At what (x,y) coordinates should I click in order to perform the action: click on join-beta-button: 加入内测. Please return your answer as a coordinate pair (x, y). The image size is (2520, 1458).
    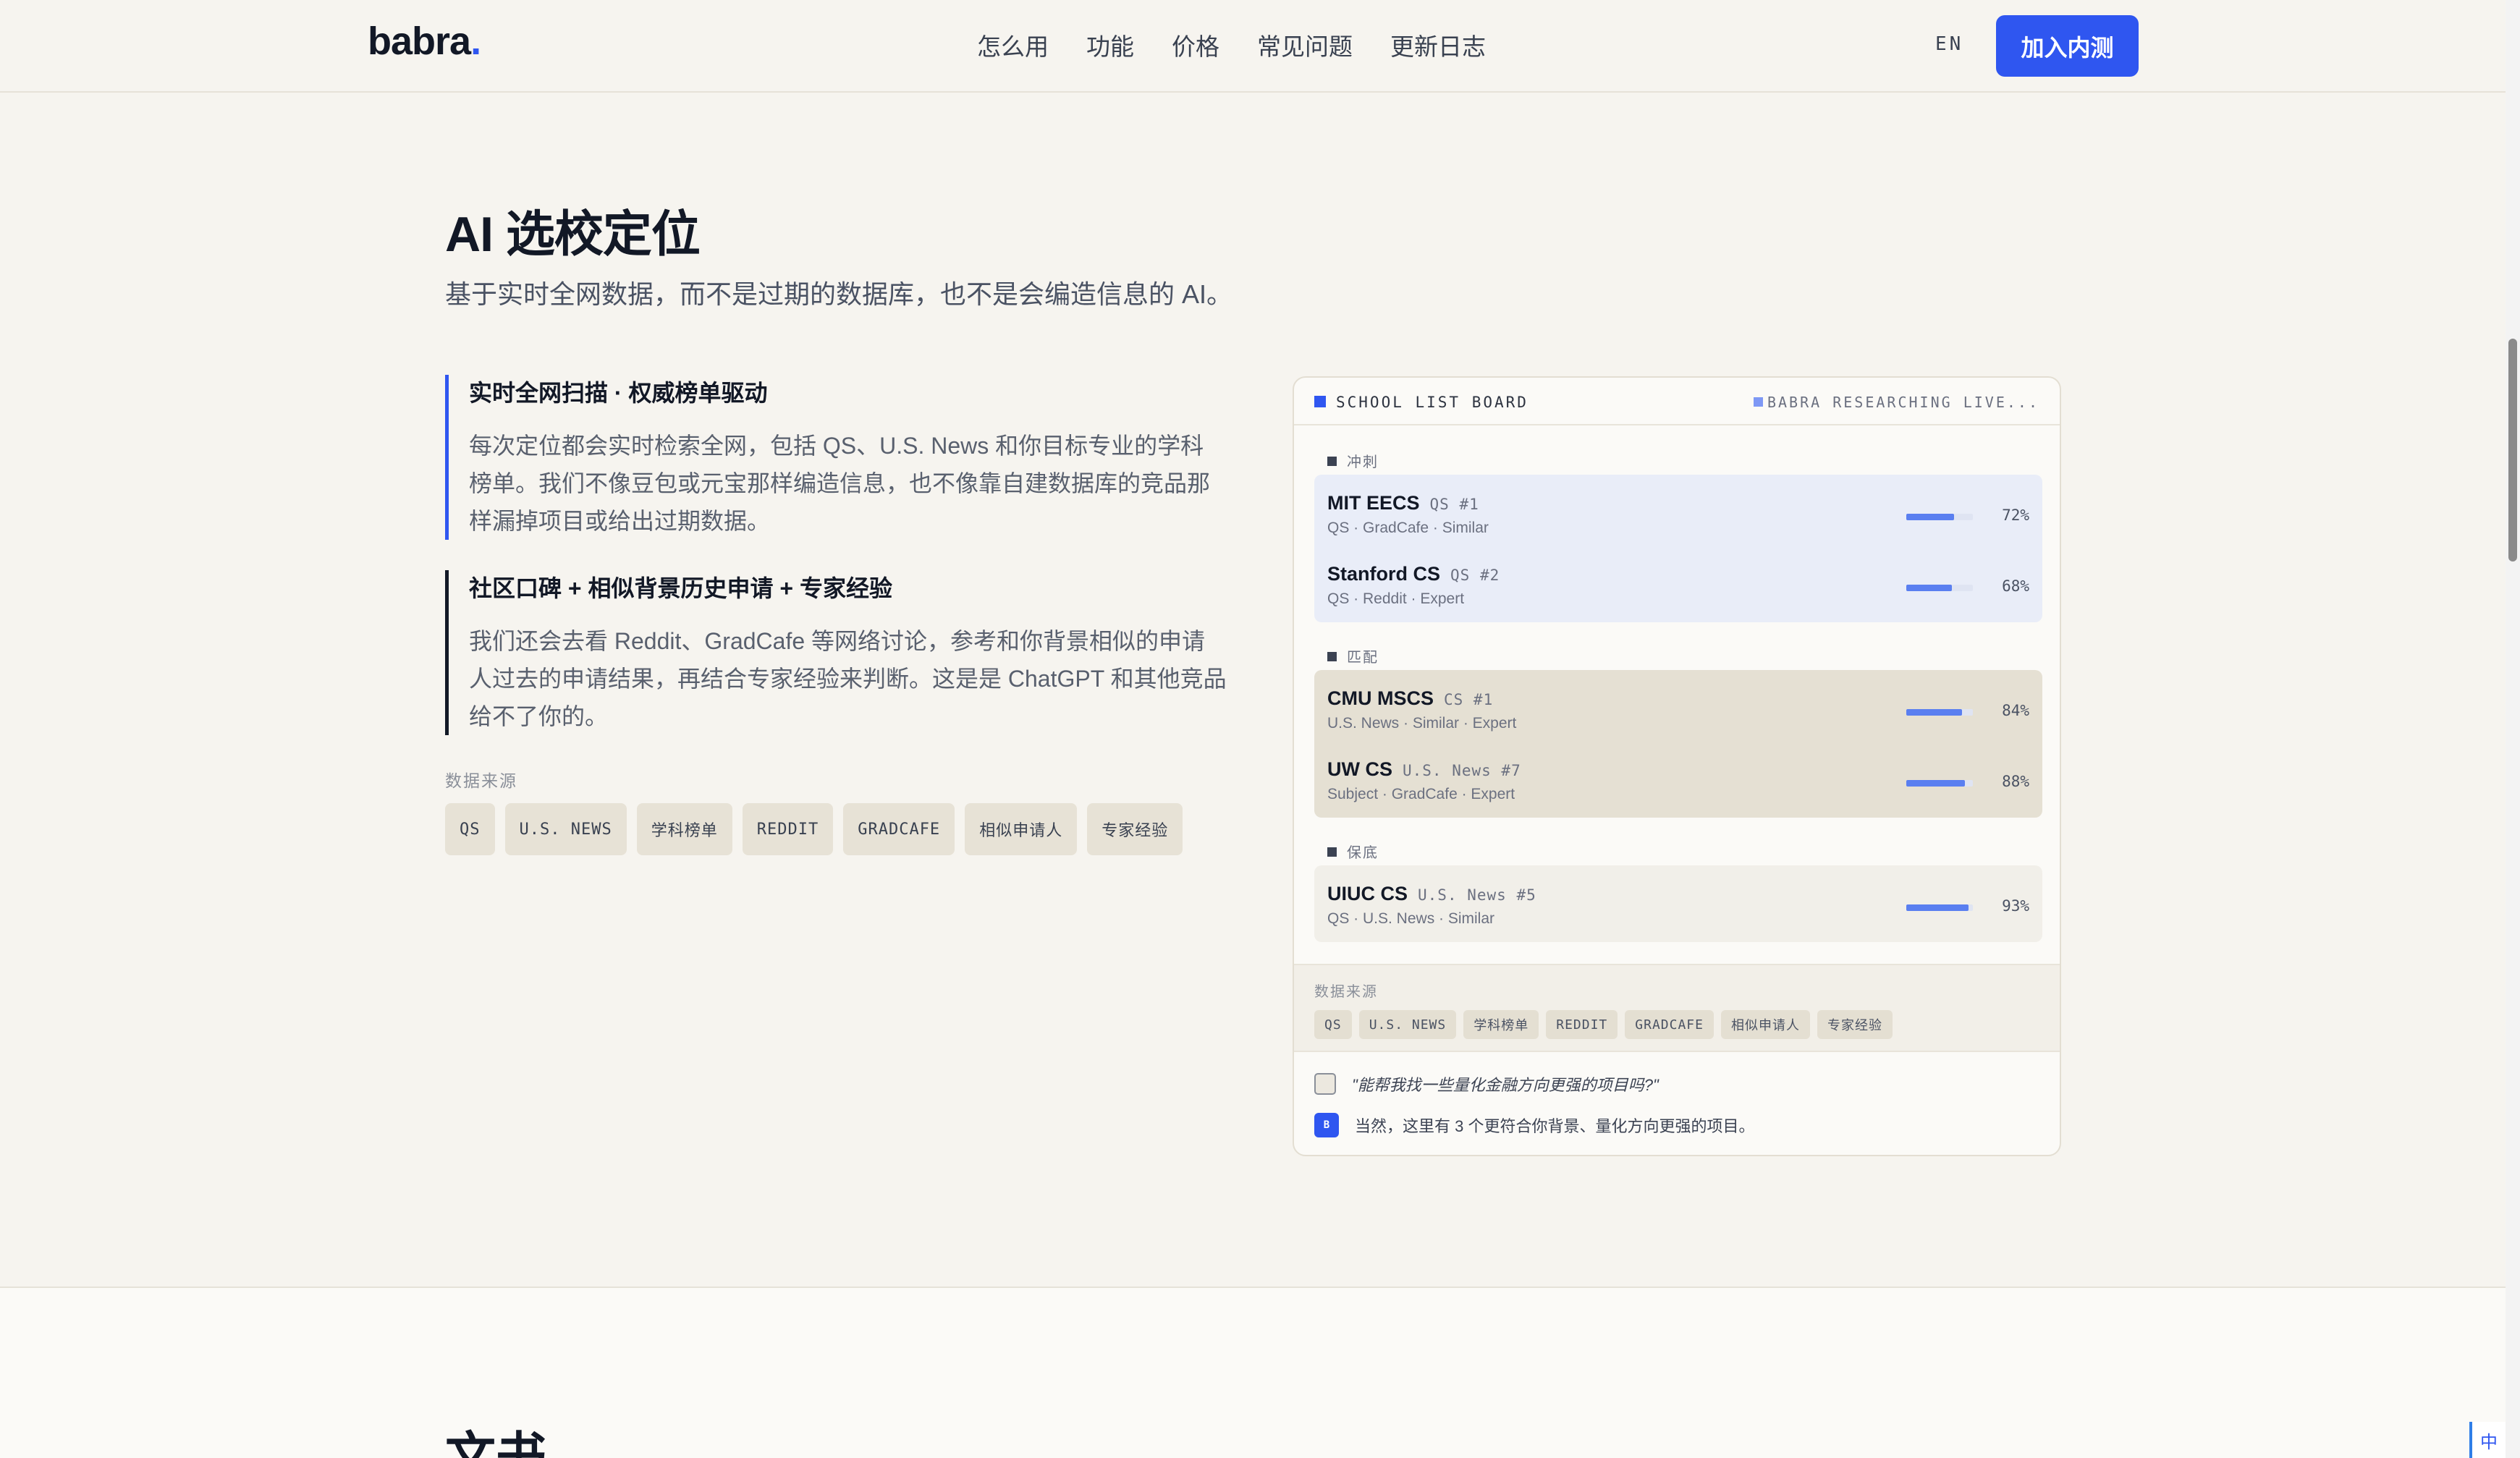
    Looking at the image, I should click on (2067, 46).